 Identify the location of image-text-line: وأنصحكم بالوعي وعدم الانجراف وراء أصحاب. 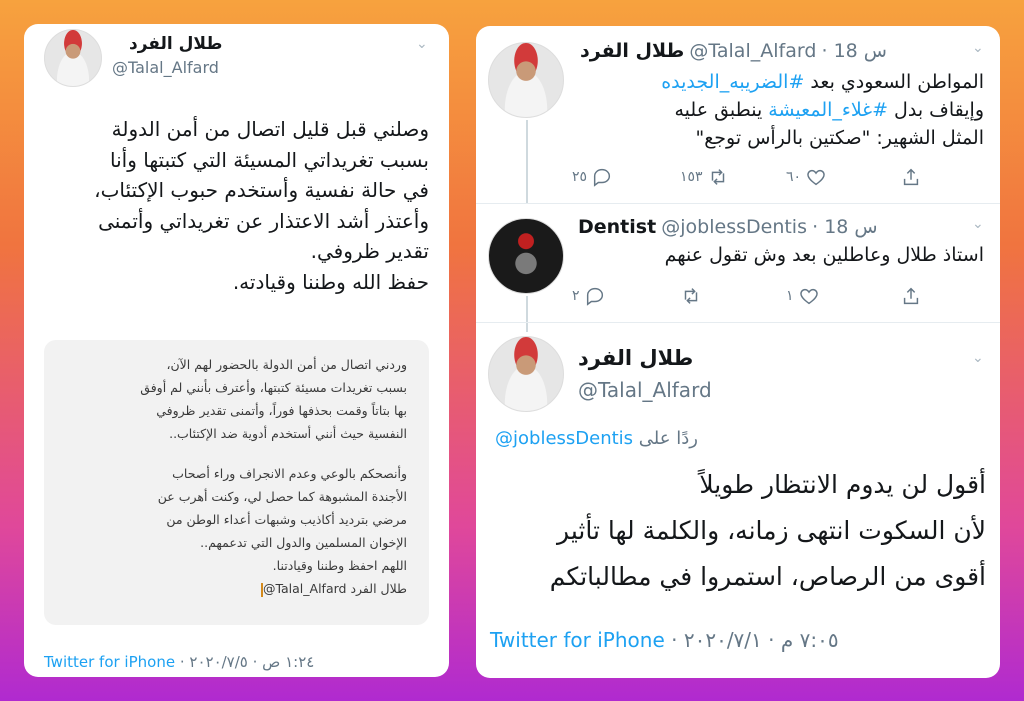
(289, 473).